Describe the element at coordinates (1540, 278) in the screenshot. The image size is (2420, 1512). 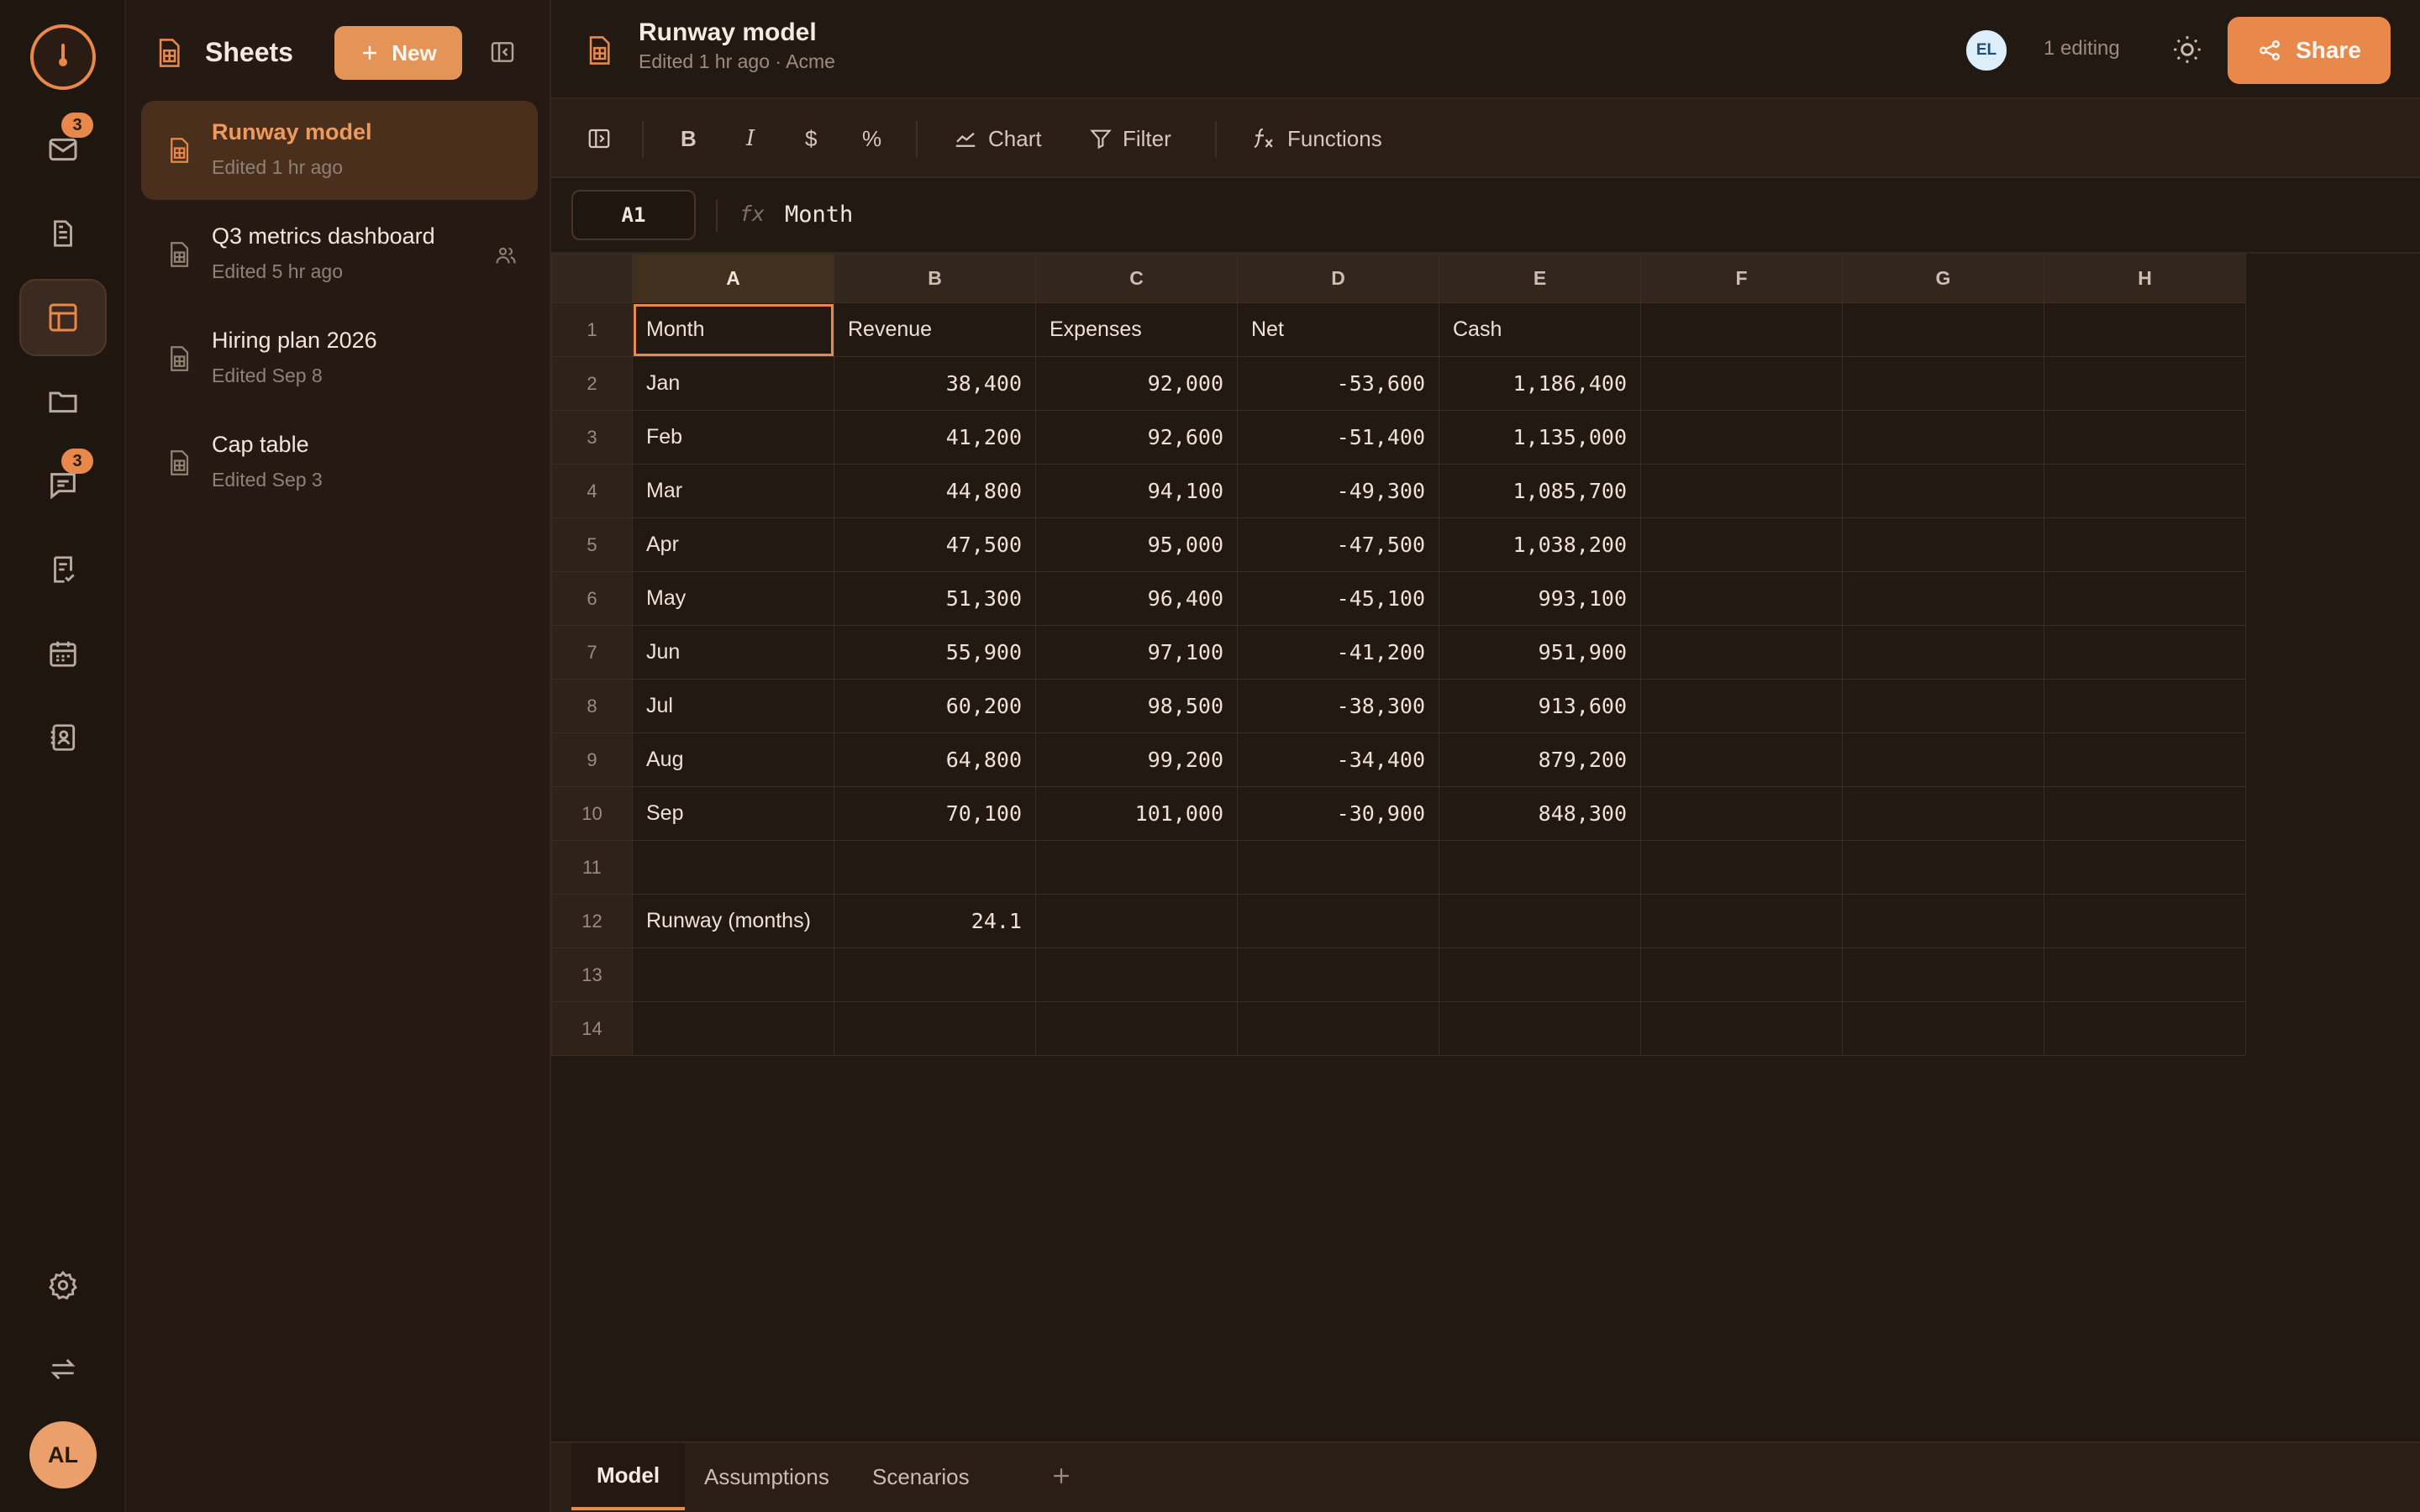
I see `column-header-e: E` at that location.